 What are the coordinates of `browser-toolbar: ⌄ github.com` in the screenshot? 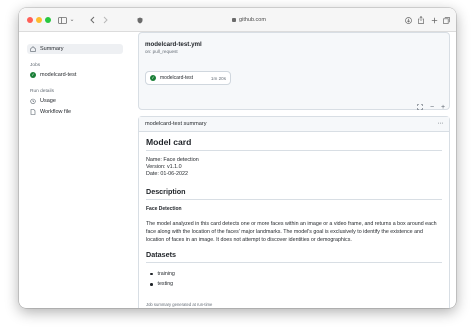 It's located at (237, 20).